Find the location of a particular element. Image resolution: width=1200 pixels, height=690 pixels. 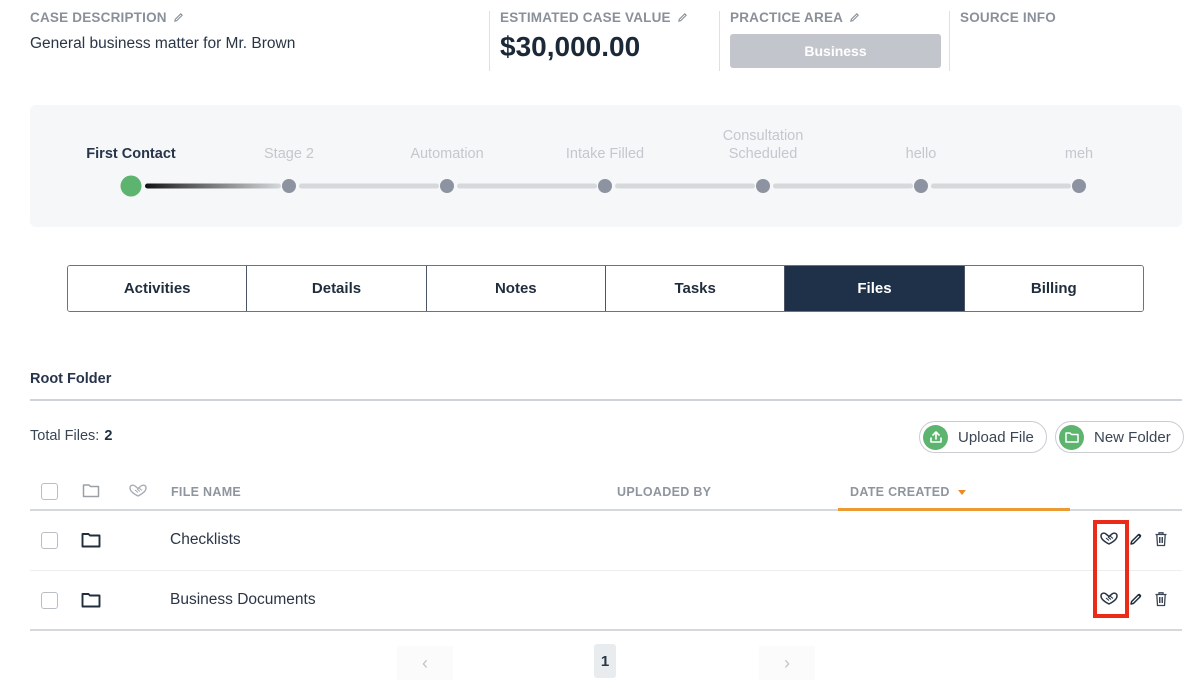

case-description-value: General business matter for Mr. Brown is located at coordinates (163, 43).